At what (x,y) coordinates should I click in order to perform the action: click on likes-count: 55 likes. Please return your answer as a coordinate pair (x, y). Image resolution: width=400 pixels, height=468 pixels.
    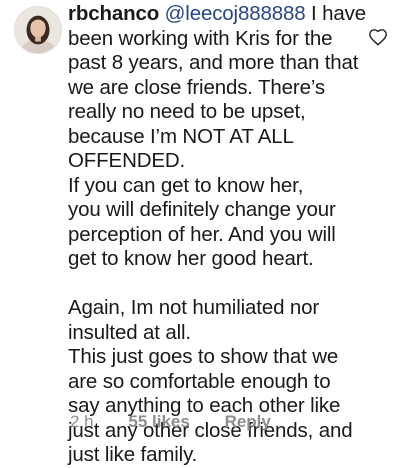
    Looking at the image, I should click on (158, 422).